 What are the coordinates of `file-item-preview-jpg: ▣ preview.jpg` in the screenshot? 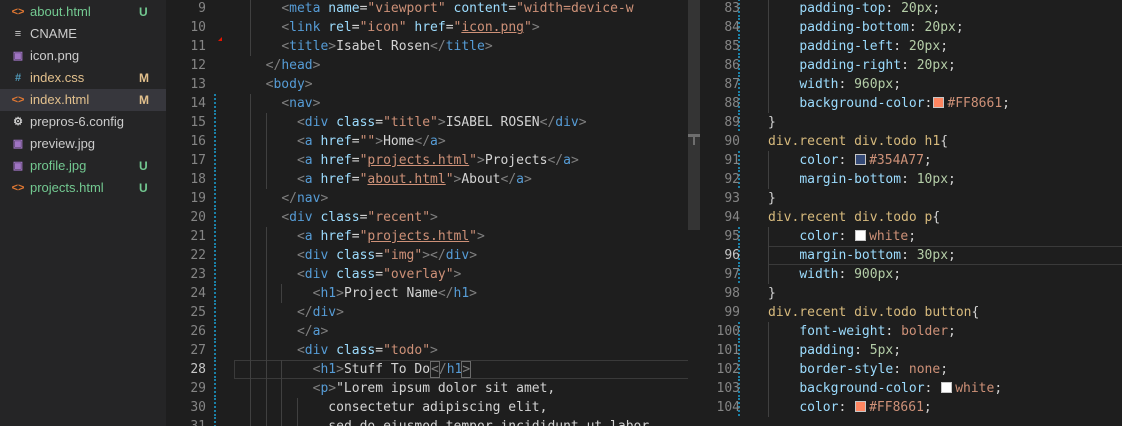 It's located at (83, 144).